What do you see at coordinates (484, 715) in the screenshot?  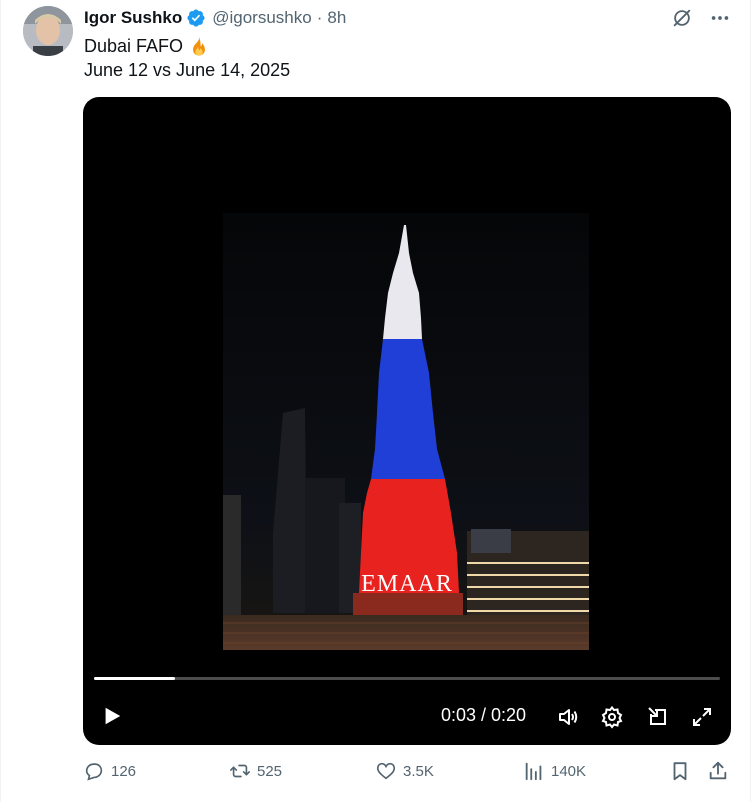 I see `video-timecode: 0:03 / 0:20` at bounding box center [484, 715].